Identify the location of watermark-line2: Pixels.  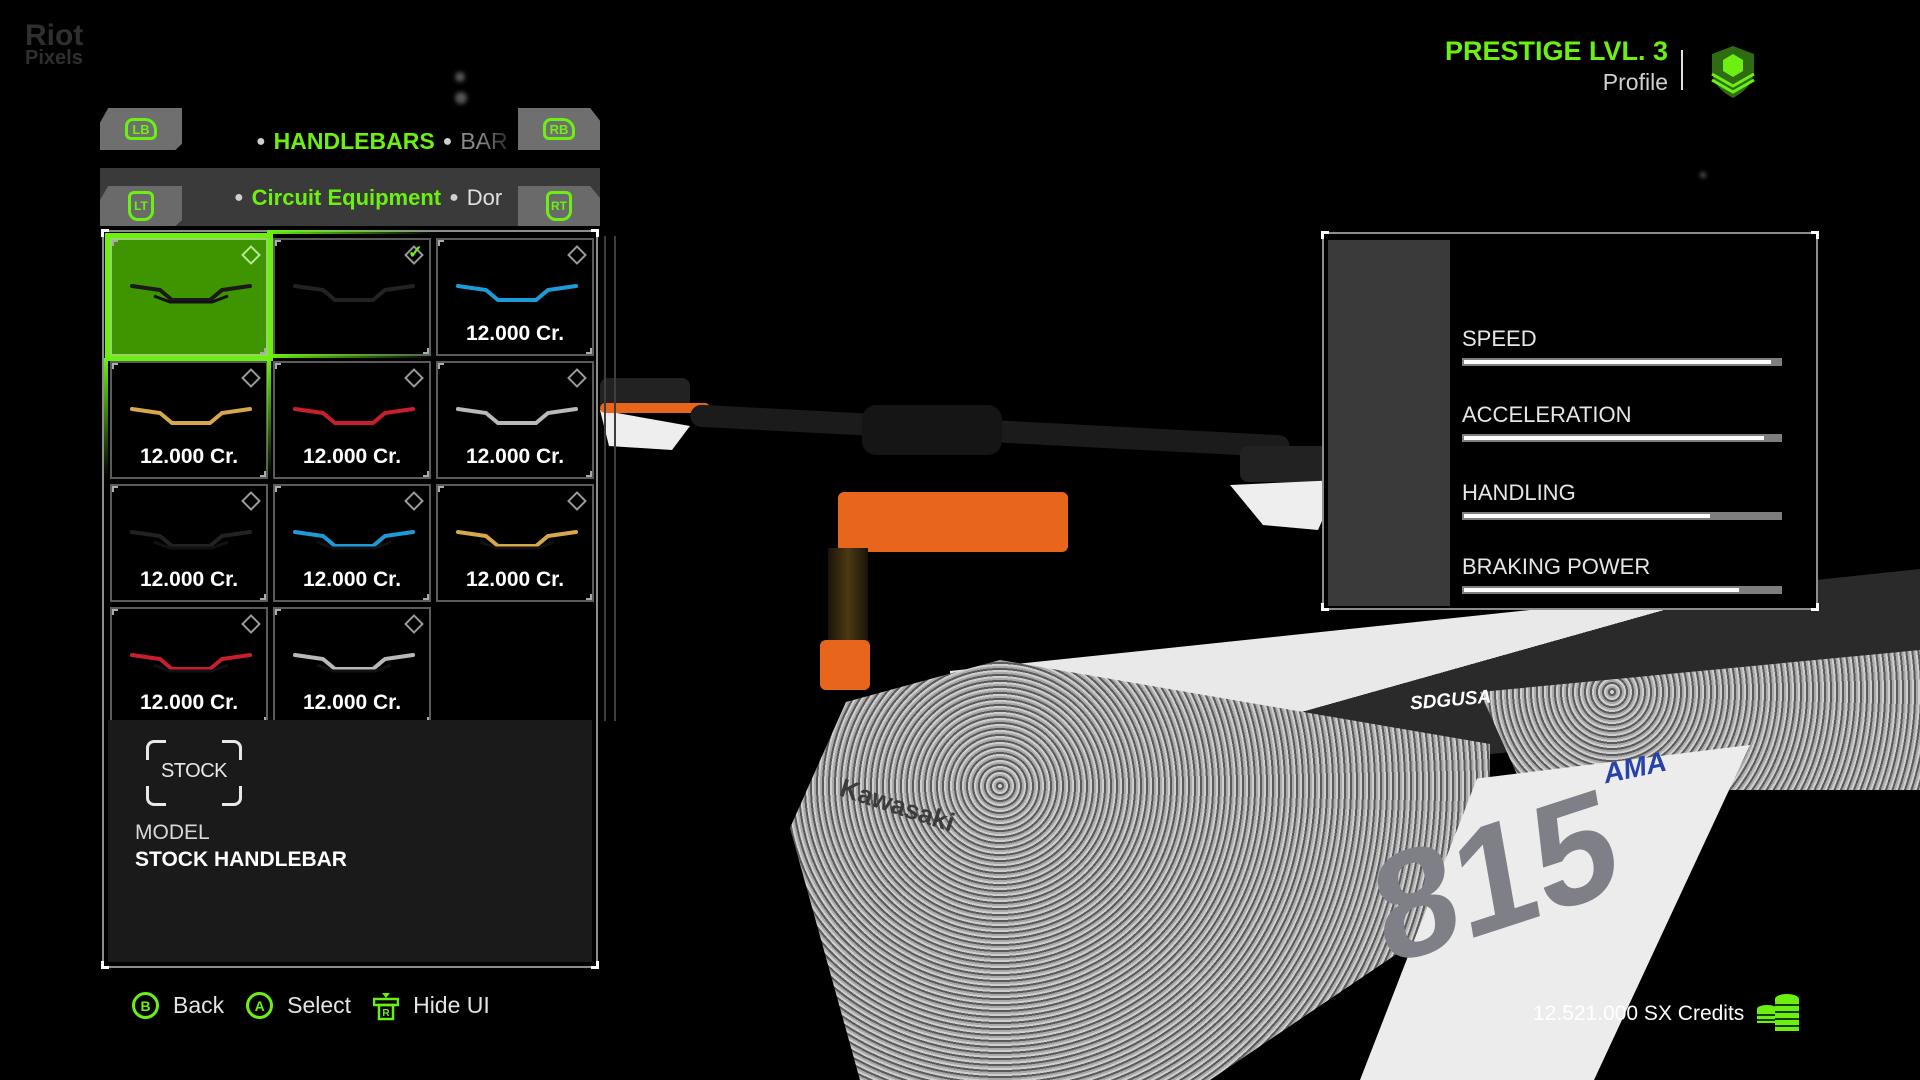
(54, 58).